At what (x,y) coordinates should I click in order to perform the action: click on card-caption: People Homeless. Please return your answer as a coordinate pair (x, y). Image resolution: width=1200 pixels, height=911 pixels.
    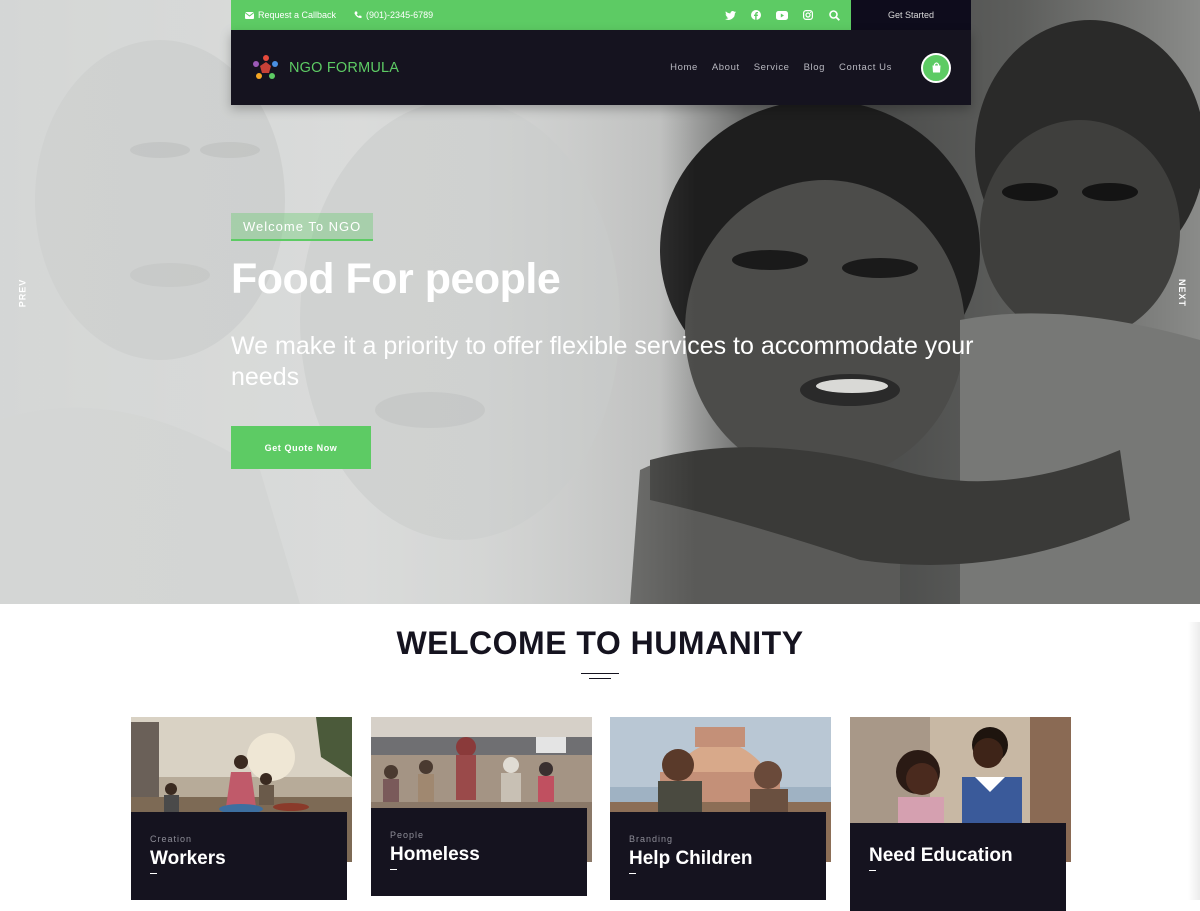
    Looking at the image, I should click on (479, 852).